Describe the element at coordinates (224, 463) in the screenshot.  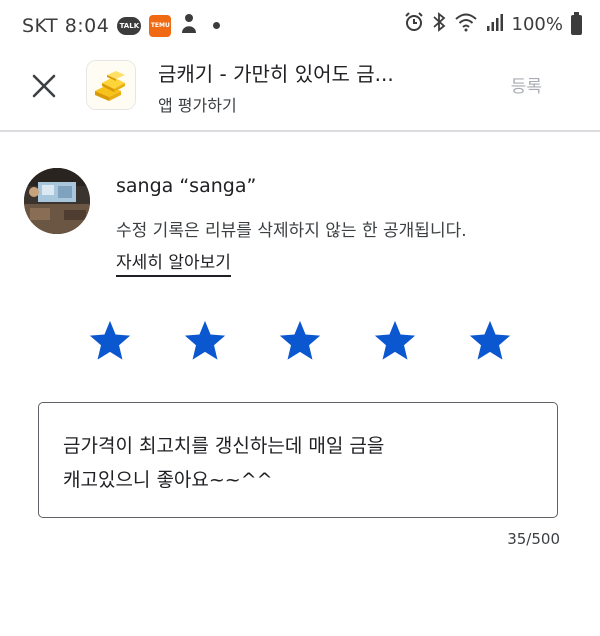
I see `review-text: 금가격이 최고치를 갱신하는데 매일 금을 캐고있으니 좋아요~~^^` at that location.